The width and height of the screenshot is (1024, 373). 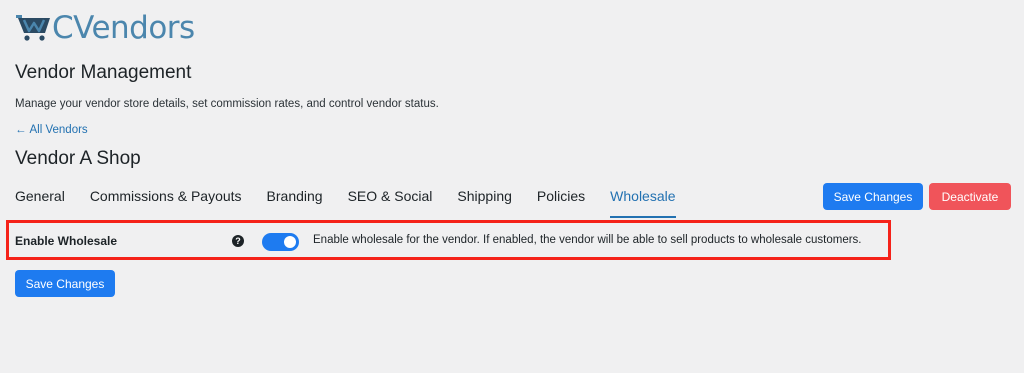 I want to click on wcvendors-logo: CVendors, so click(x=104, y=28).